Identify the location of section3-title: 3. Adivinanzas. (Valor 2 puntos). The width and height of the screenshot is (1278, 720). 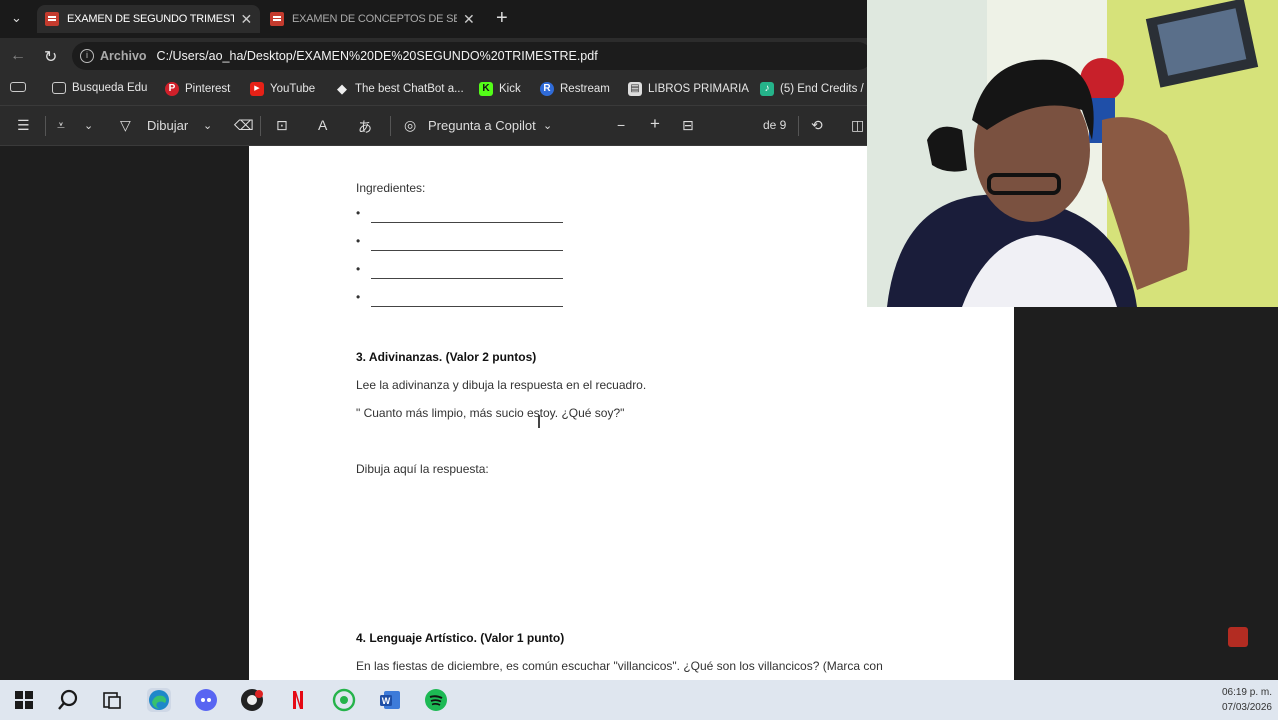
(446, 357).